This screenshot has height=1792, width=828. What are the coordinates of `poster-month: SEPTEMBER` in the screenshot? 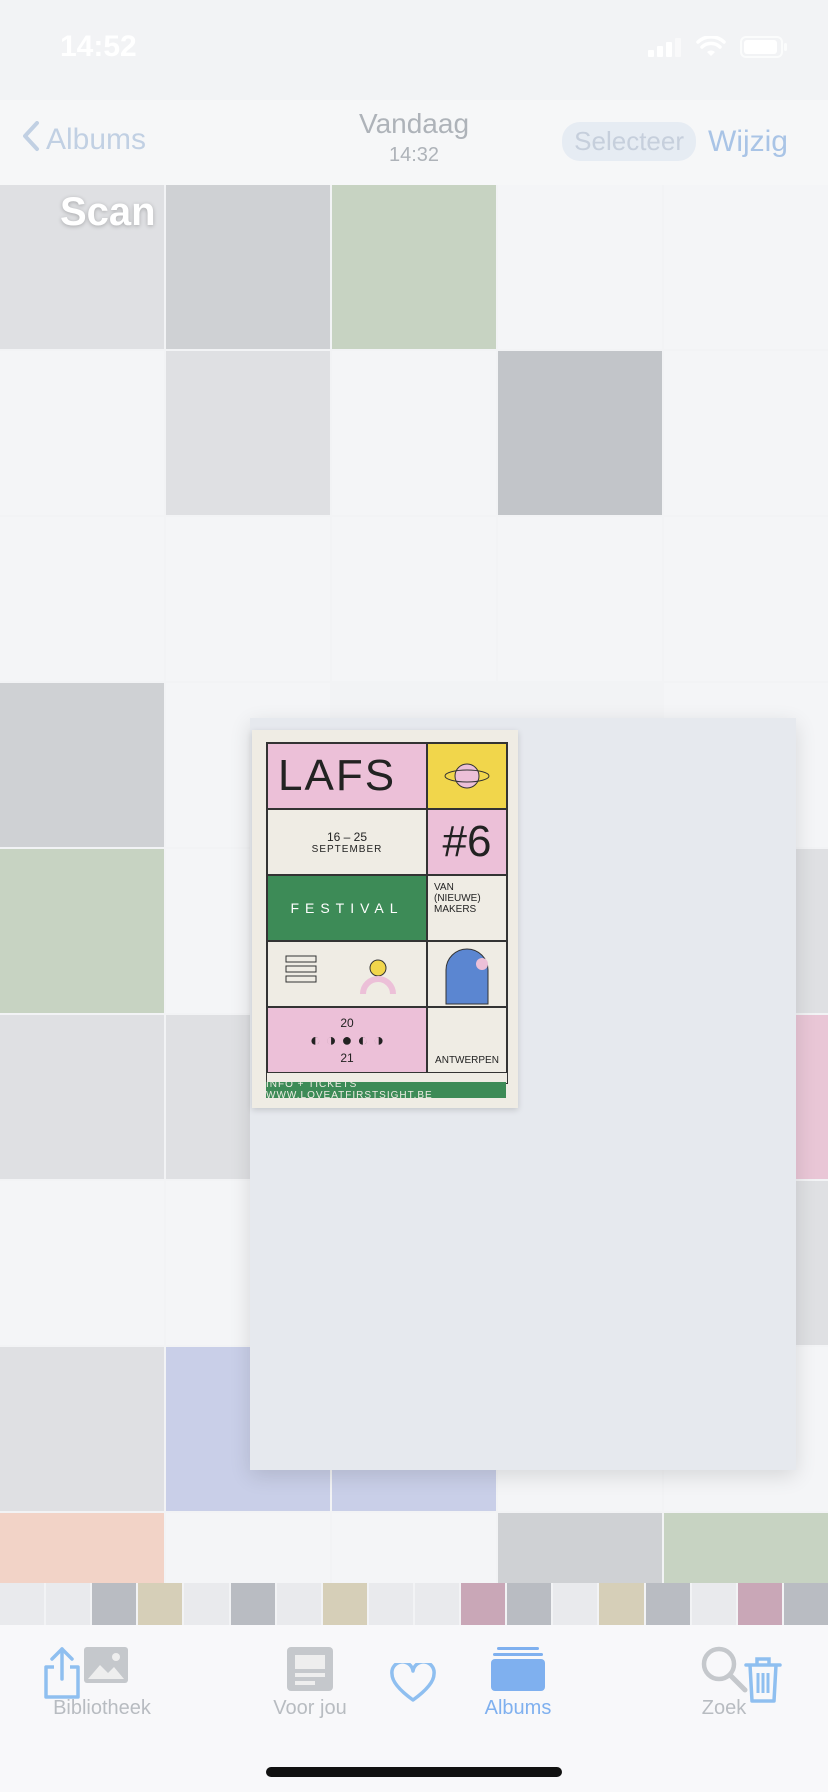 It's located at (347, 849).